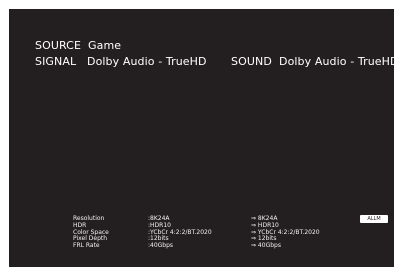  What do you see at coordinates (266, 246) in the screenshot?
I see `info-output-value: ⇒ 40Gbps` at bounding box center [266, 246].